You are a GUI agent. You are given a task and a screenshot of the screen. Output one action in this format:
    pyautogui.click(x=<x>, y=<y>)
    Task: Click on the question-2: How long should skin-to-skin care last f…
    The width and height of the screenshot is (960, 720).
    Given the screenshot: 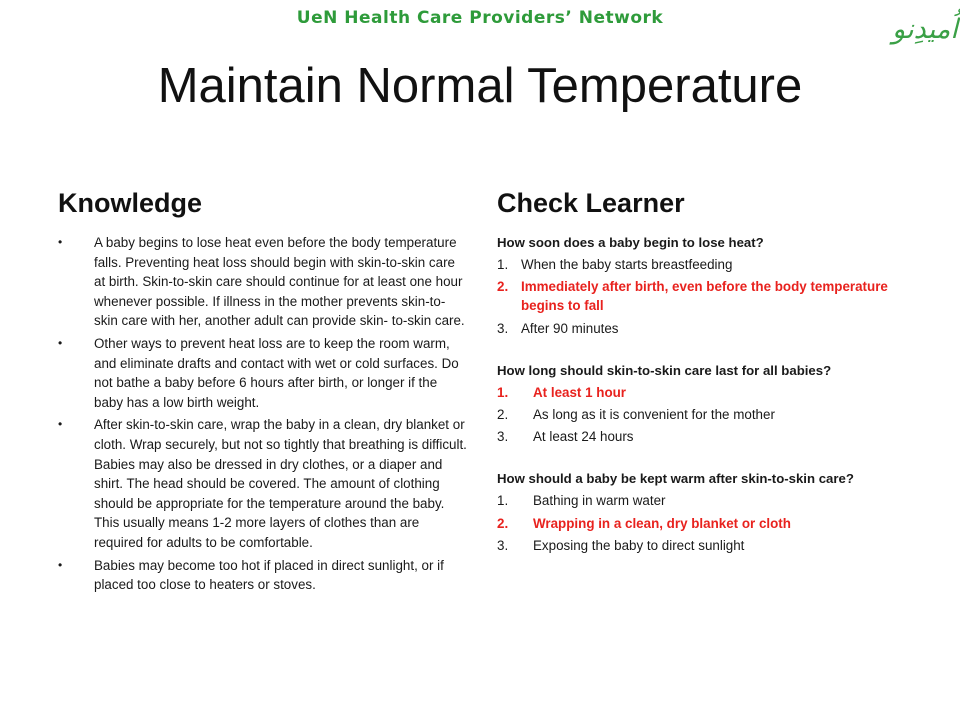 What is the action you would take?
    pyautogui.click(x=664, y=370)
    